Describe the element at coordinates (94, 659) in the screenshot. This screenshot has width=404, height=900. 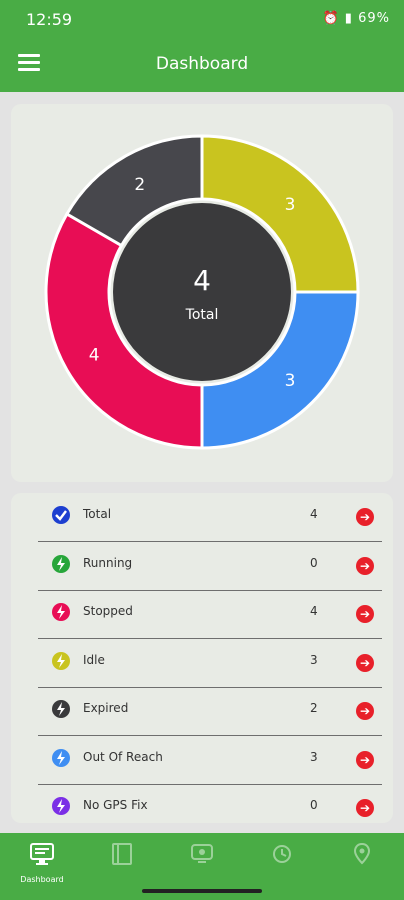
I see `status-label: Idle` at that location.